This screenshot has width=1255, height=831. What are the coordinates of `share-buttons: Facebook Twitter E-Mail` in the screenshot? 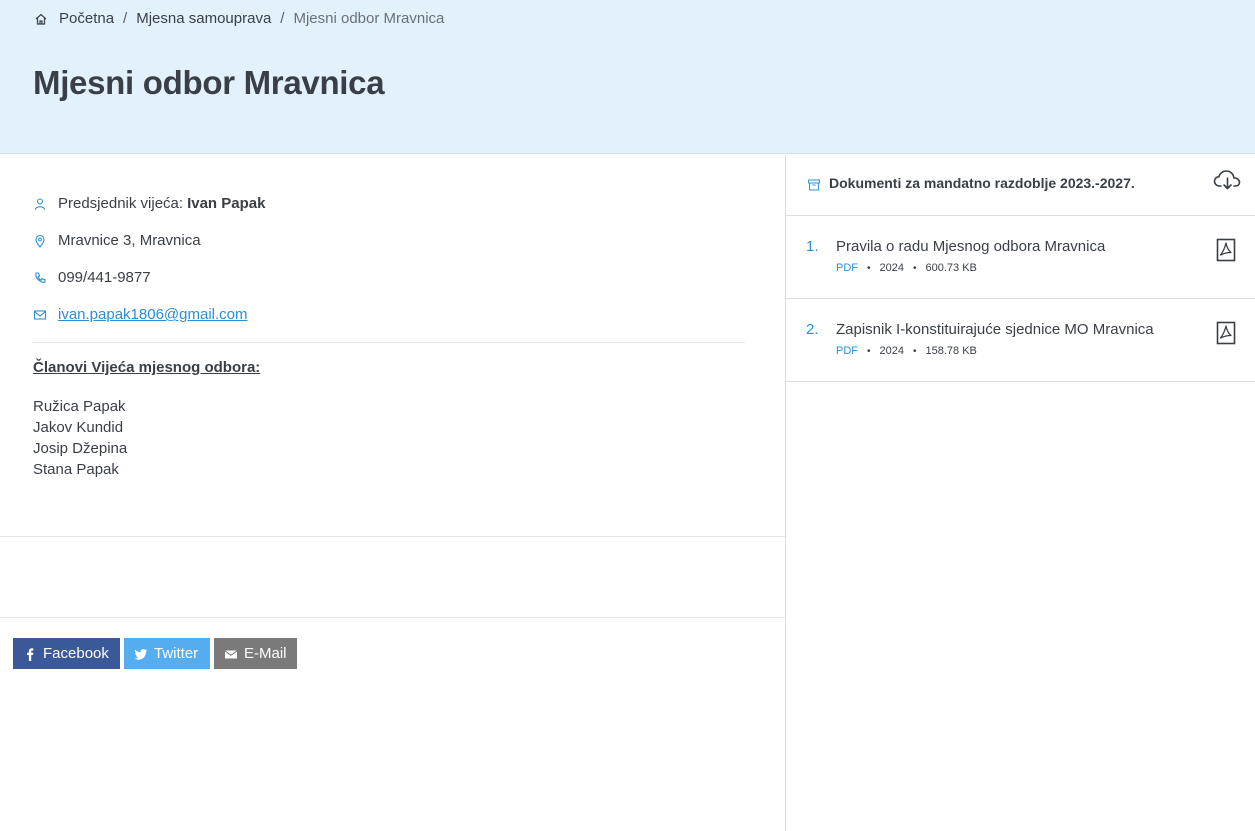 It's located at (155, 653).